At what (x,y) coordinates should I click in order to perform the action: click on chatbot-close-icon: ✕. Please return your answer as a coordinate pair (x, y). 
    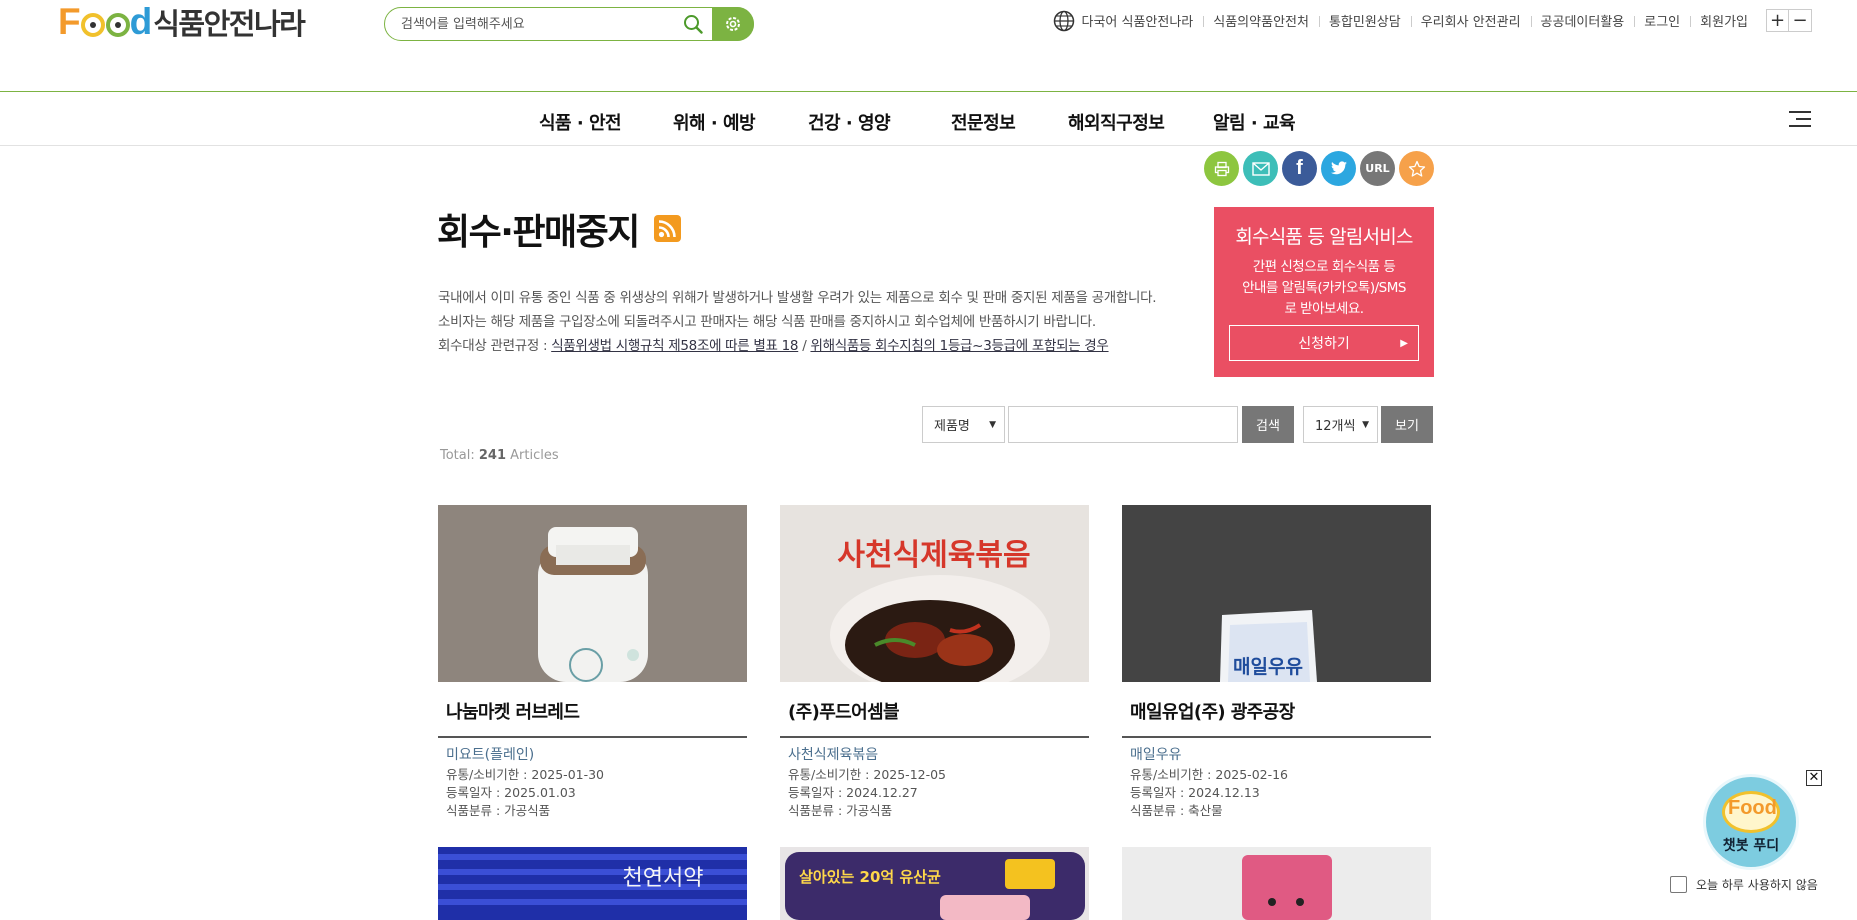
    Looking at the image, I should click on (1814, 778).